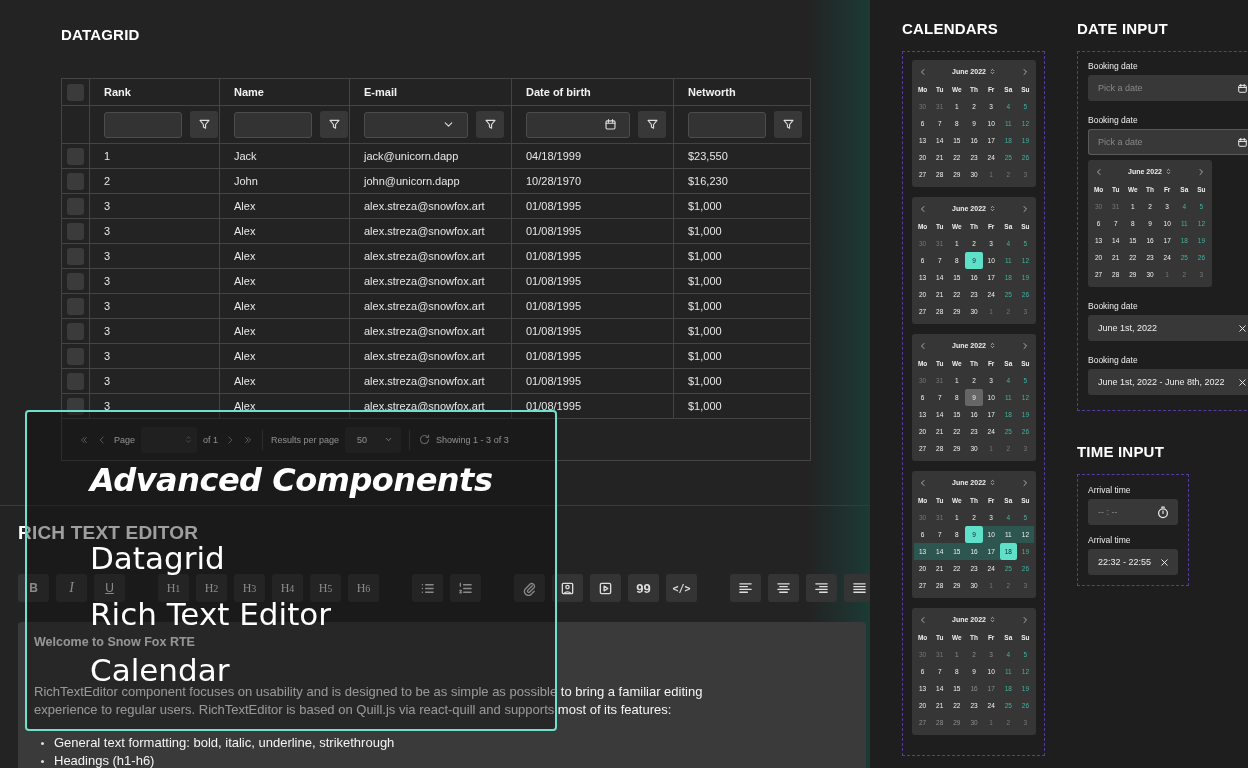 Image resolution: width=1248 pixels, height=768 pixels. Describe the element at coordinates (745, 588) in the screenshot. I see `align-left-button` at that location.